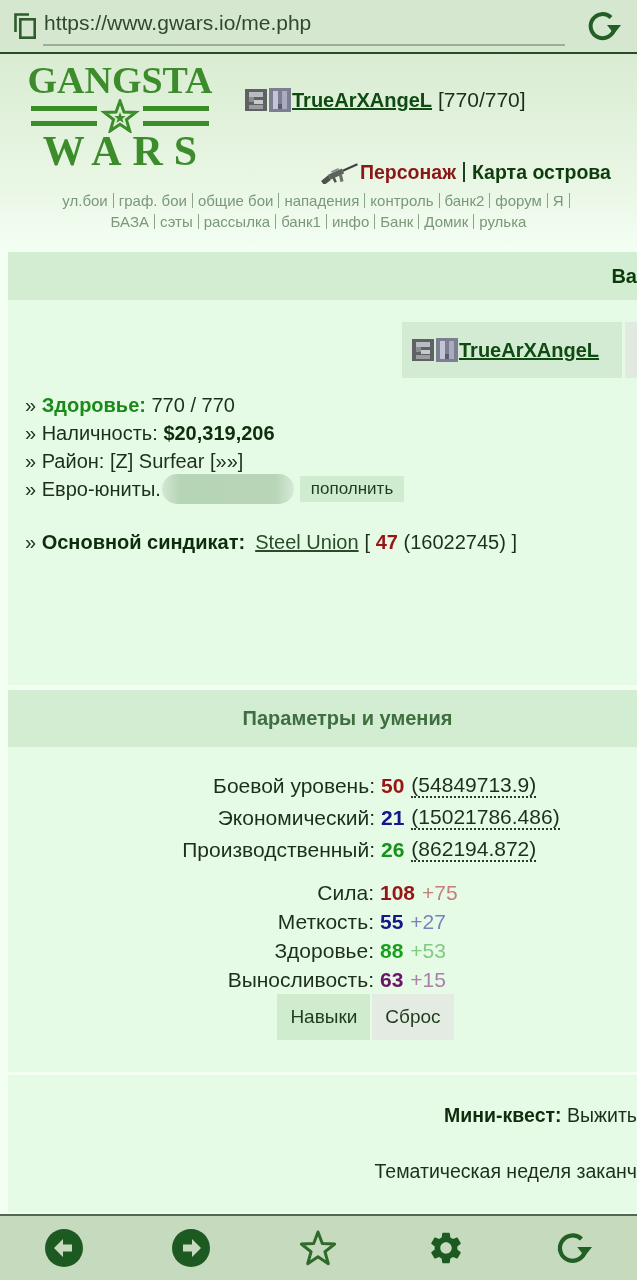 This screenshot has height=1280, width=637. I want to click on syndicate-rank: [ 47 (16022745) ], so click(440, 542).